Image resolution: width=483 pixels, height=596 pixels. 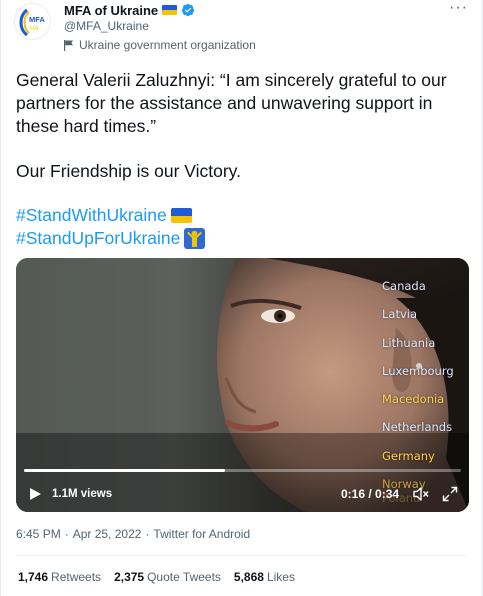 I want to click on avatar-text: MFA, so click(x=37, y=19).